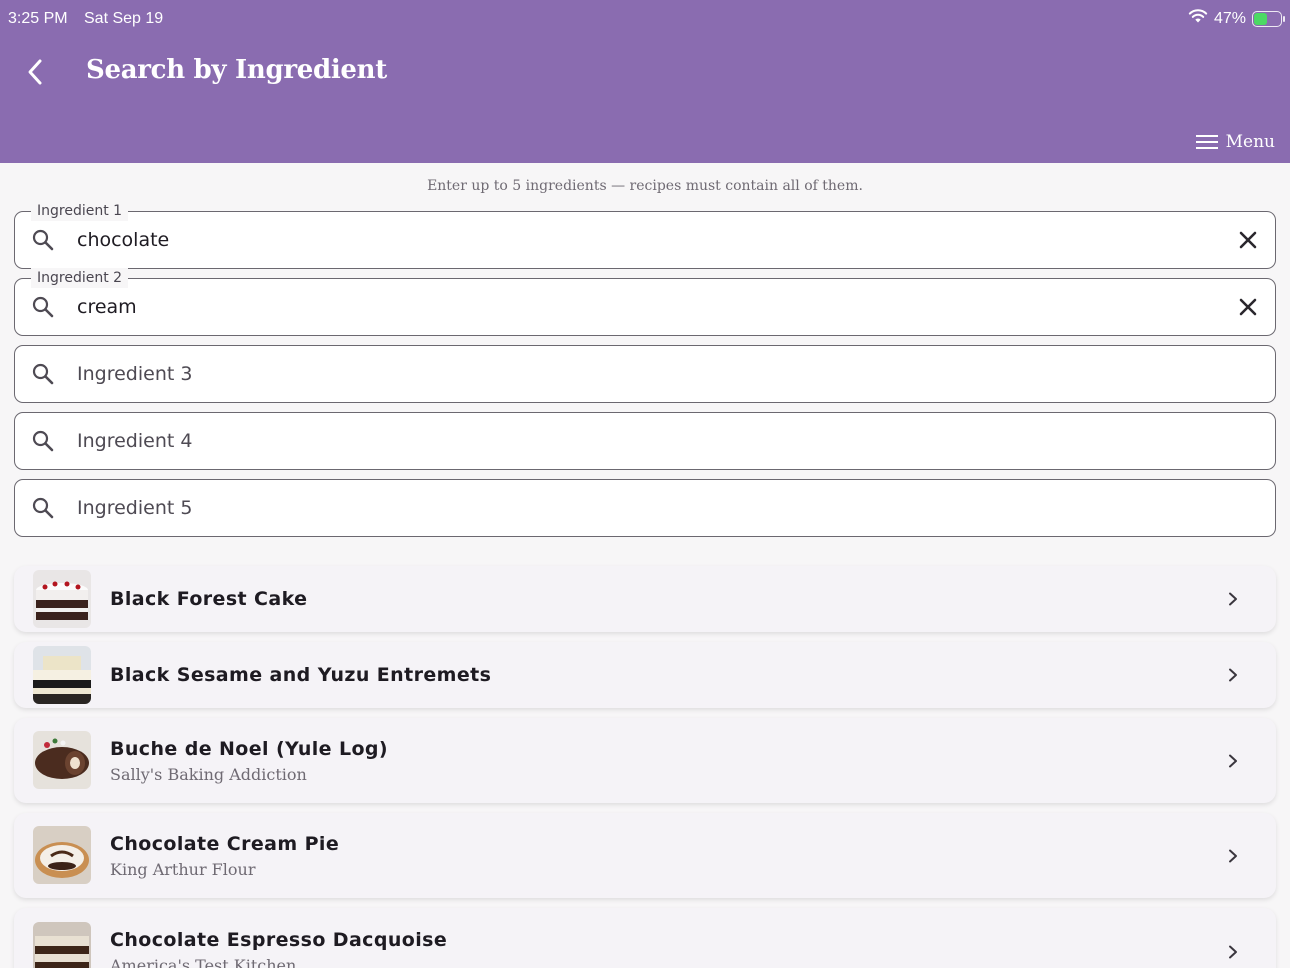 This screenshot has width=1290, height=968. Describe the element at coordinates (80, 278) in the screenshot. I see `ingredient-field-label: Ingredient 2` at that location.